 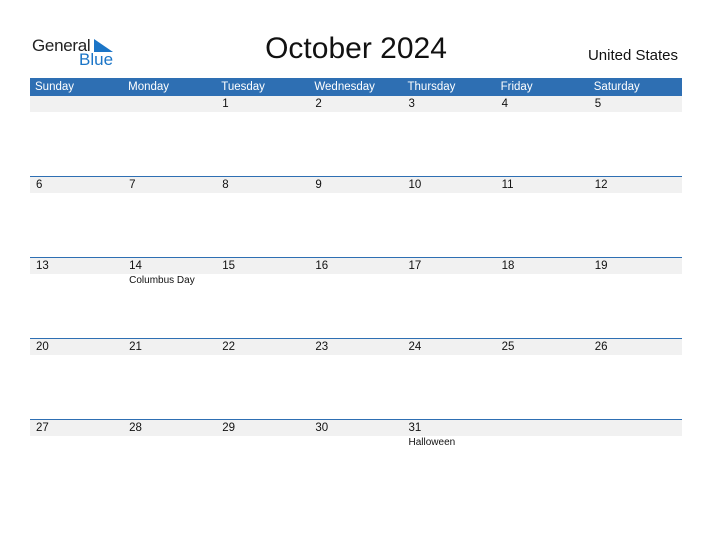 I want to click on day-number: 26, so click(x=601, y=347).